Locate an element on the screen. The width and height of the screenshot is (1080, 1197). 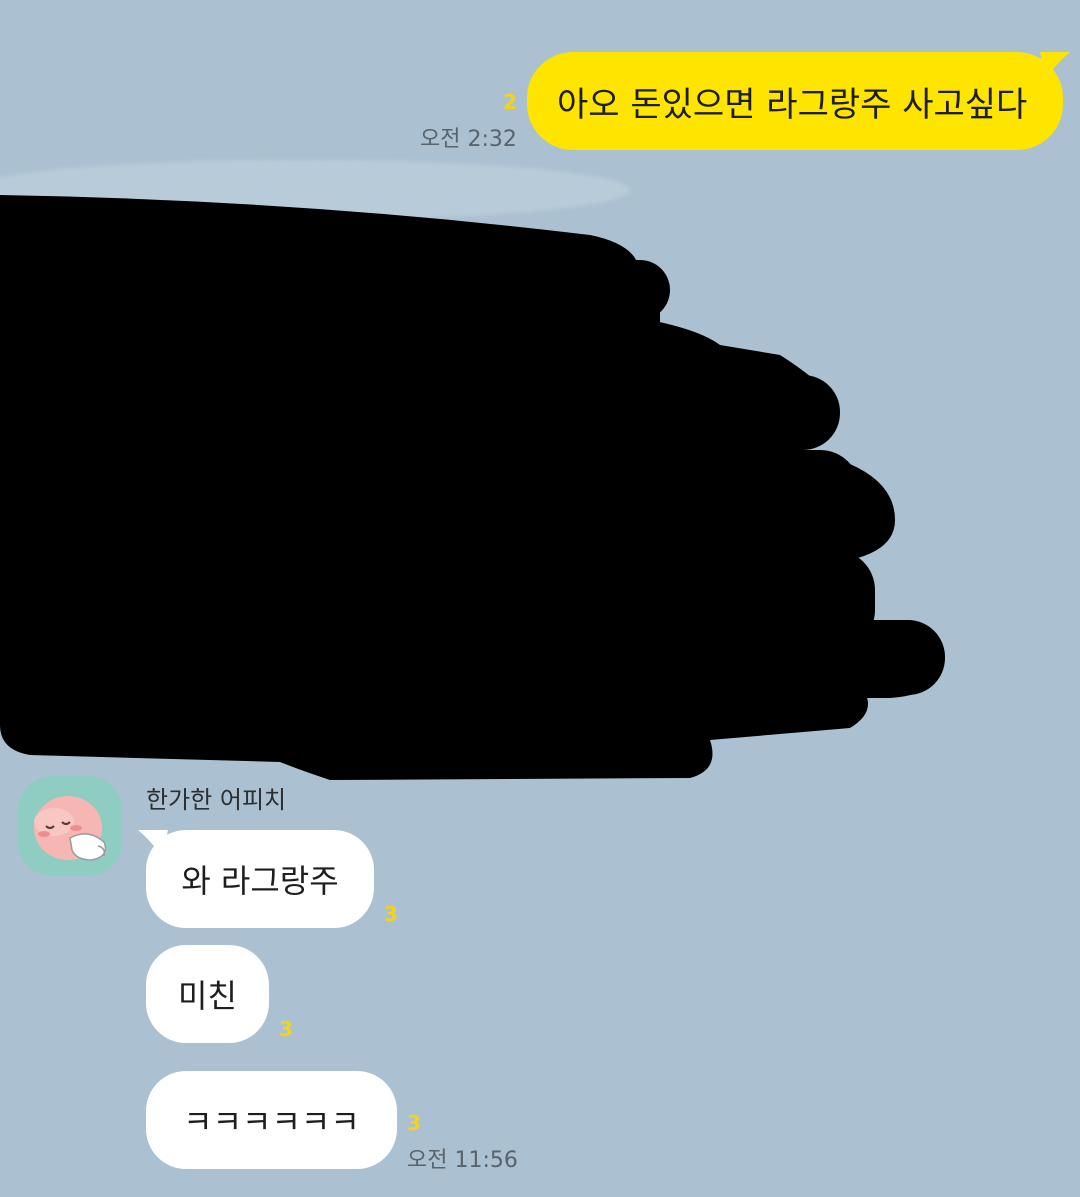
incoming-message-bubble: ㅋㅋㅋㅋㅋㅋ is located at coordinates (271, 1120).